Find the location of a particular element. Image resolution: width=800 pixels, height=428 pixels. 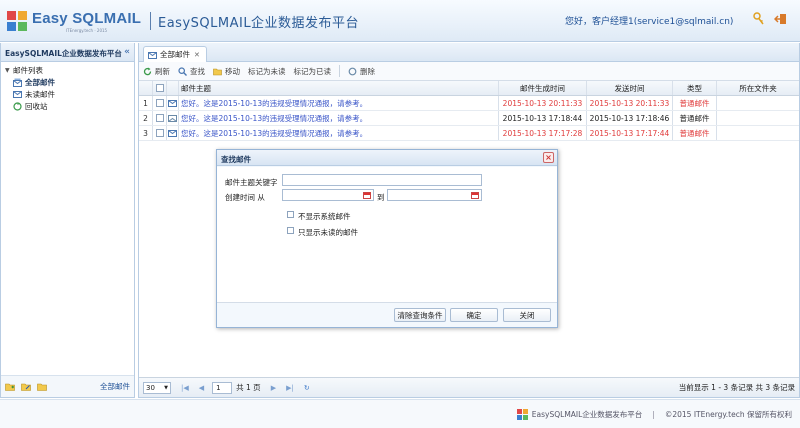

created-time-label: 创建时间 从 is located at coordinates (245, 197).